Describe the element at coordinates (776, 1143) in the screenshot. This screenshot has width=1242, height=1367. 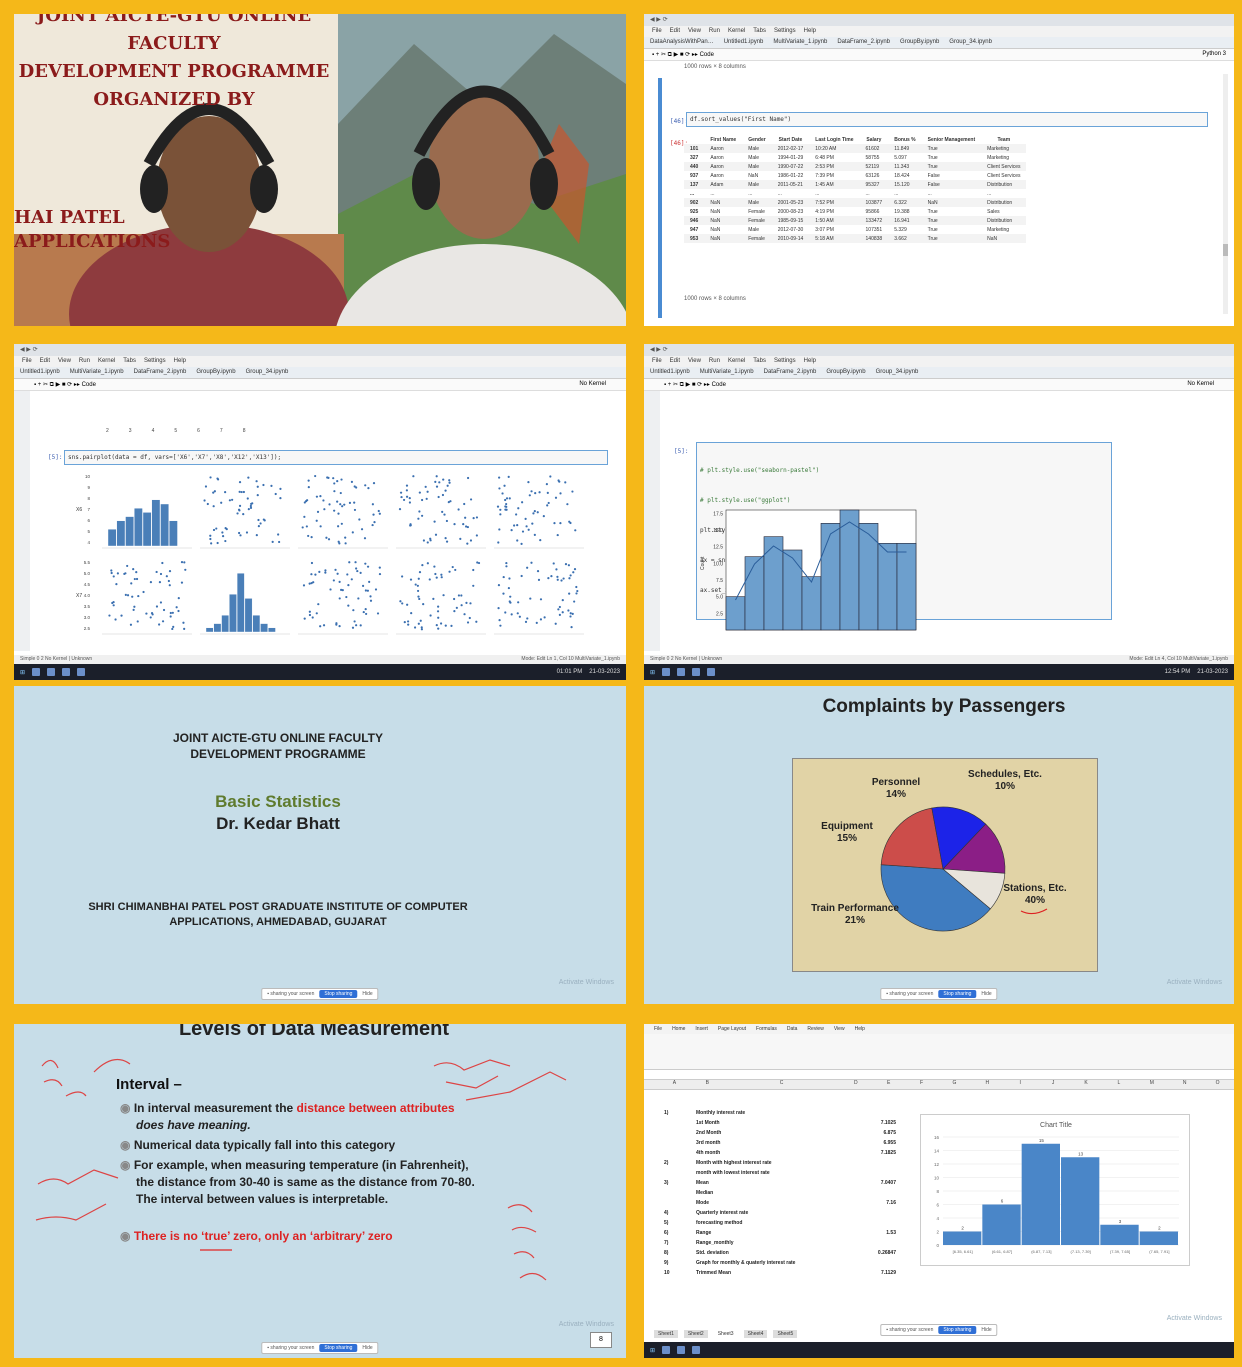
I see `sheet-cell: 3rd month` at that location.